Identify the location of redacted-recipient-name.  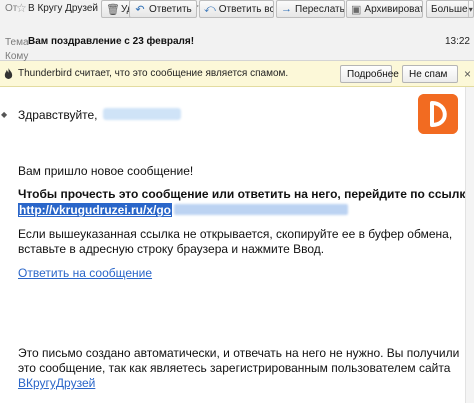
(141, 114).